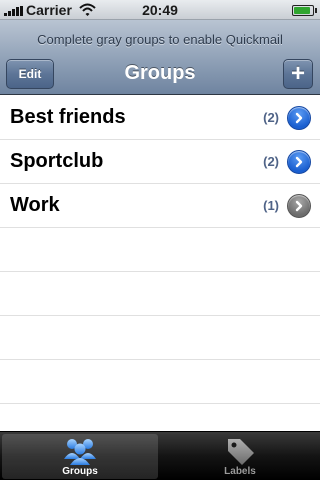 Image resolution: width=320 pixels, height=480 pixels. What do you see at coordinates (160, 118) in the screenshot?
I see `group-row-best-friends: Best friends (2)` at bounding box center [160, 118].